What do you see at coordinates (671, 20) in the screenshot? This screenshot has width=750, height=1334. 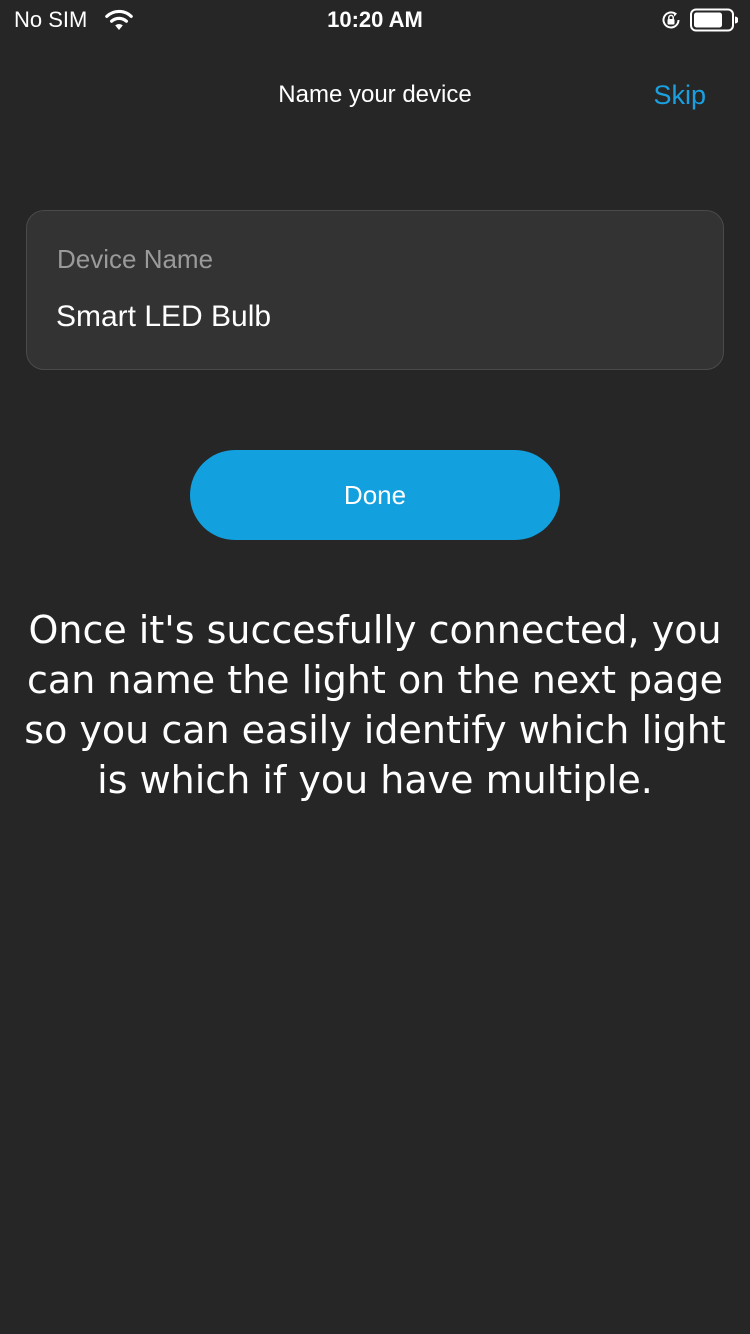 I see `orientation-lock-icon` at bounding box center [671, 20].